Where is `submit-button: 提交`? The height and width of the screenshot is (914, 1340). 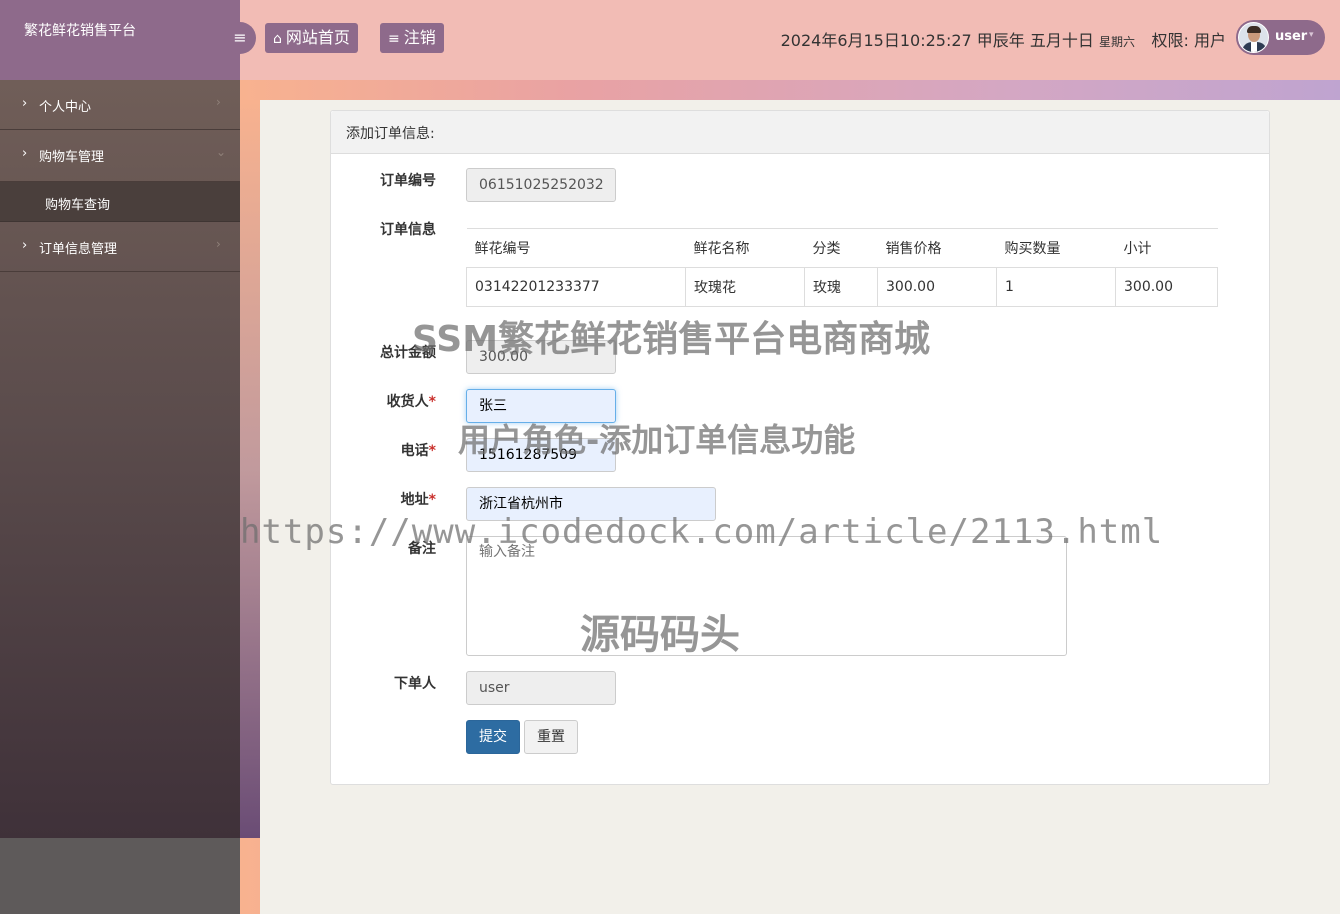 submit-button: 提交 is located at coordinates (493, 737).